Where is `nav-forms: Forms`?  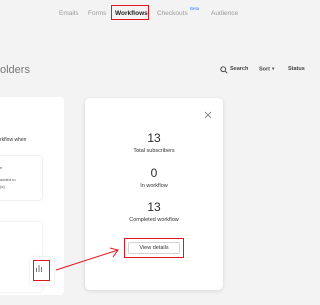 nav-forms: Forms is located at coordinates (97, 13).